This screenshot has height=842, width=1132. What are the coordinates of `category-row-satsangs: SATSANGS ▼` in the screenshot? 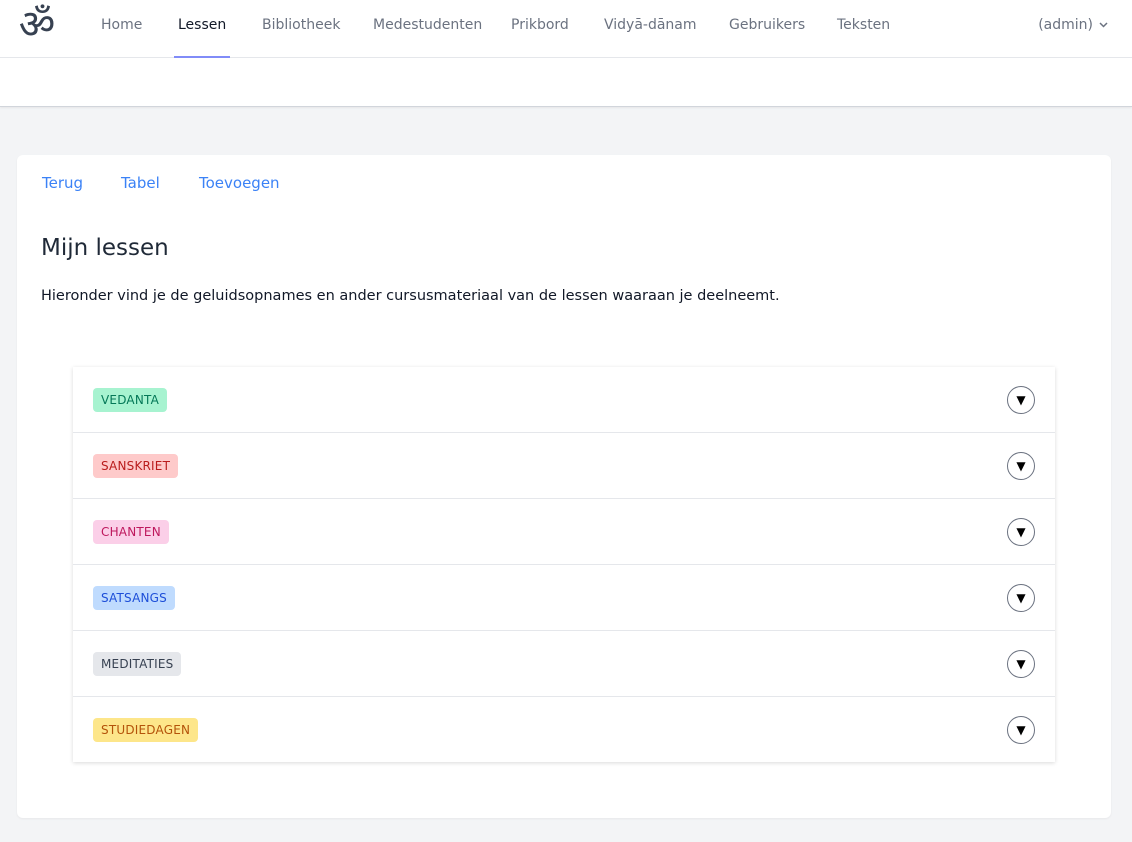 It's located at (564, 597).